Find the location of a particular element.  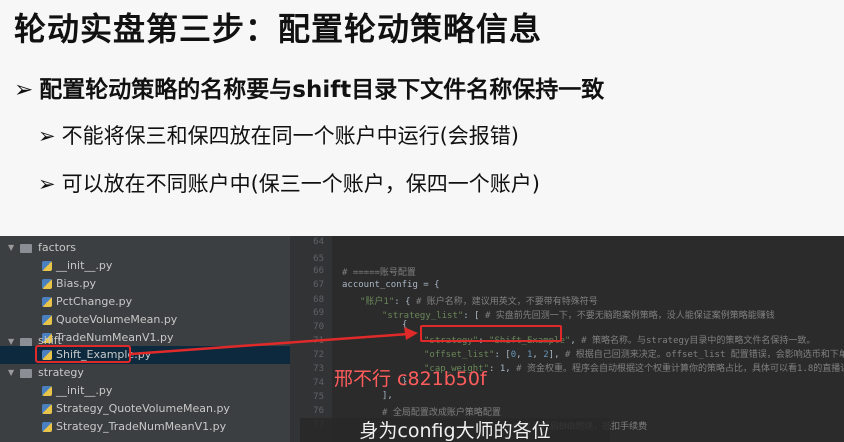

annotation-text: 邢不行 c821b50f is located at coordinates (410, 379).